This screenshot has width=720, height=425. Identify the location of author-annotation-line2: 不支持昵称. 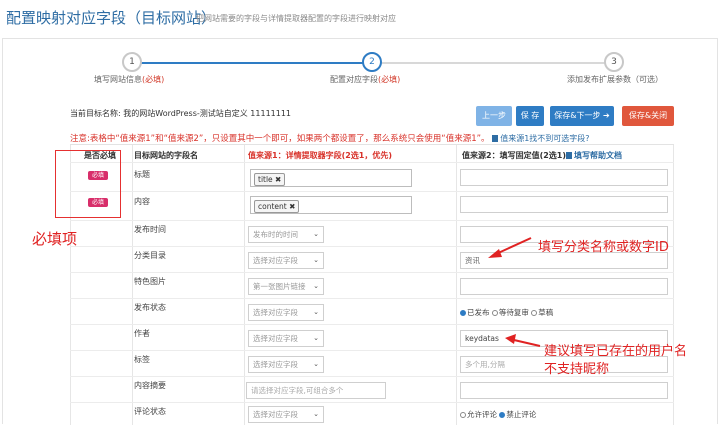
(577, 369).